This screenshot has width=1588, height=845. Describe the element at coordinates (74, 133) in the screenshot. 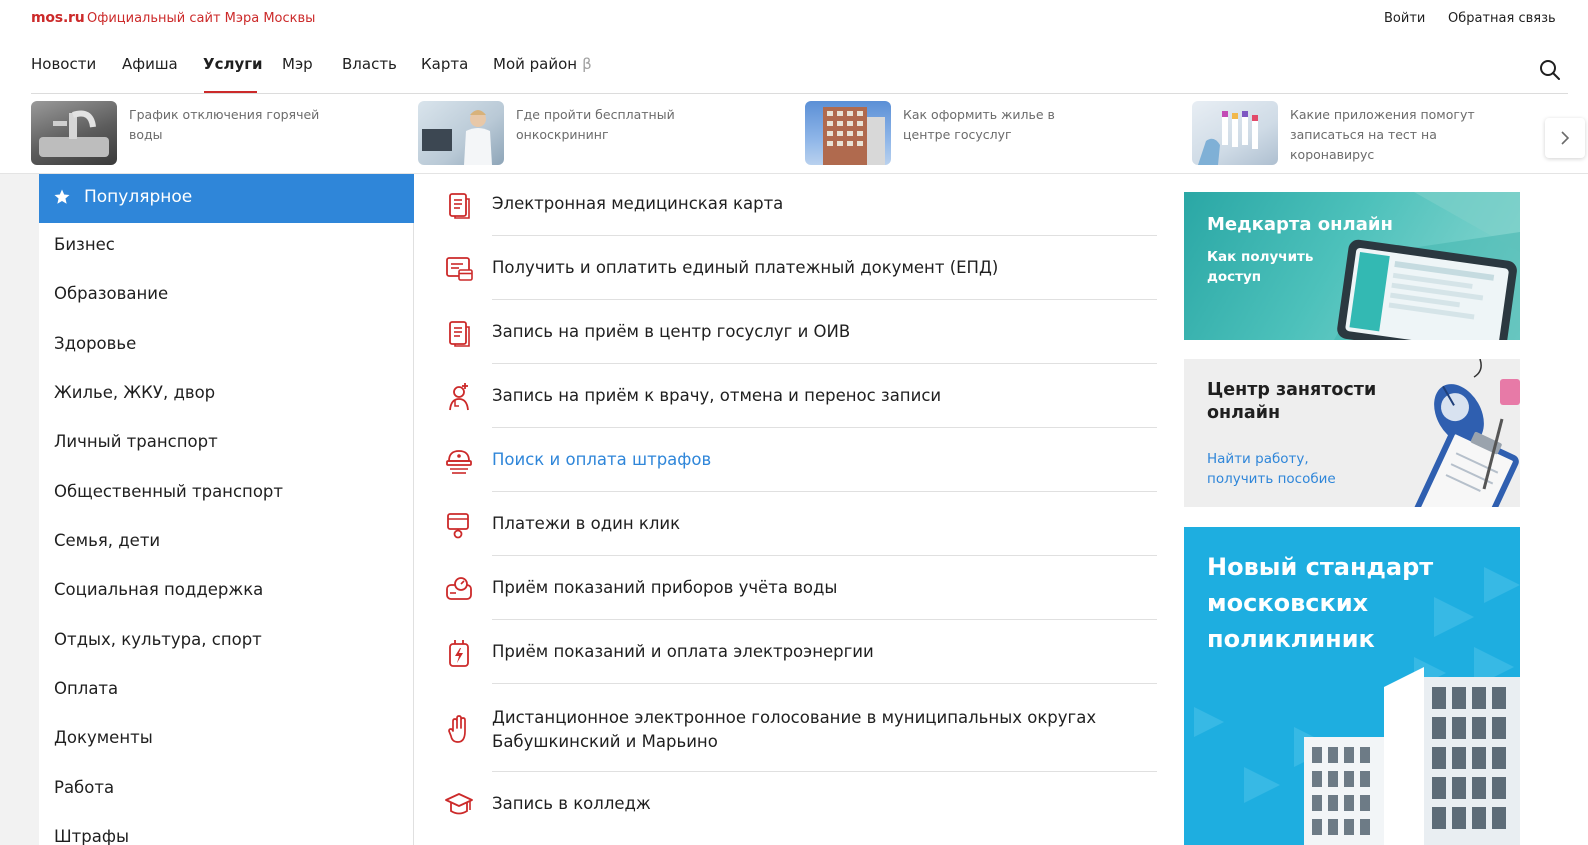

I see `faucet-photo` at that location.